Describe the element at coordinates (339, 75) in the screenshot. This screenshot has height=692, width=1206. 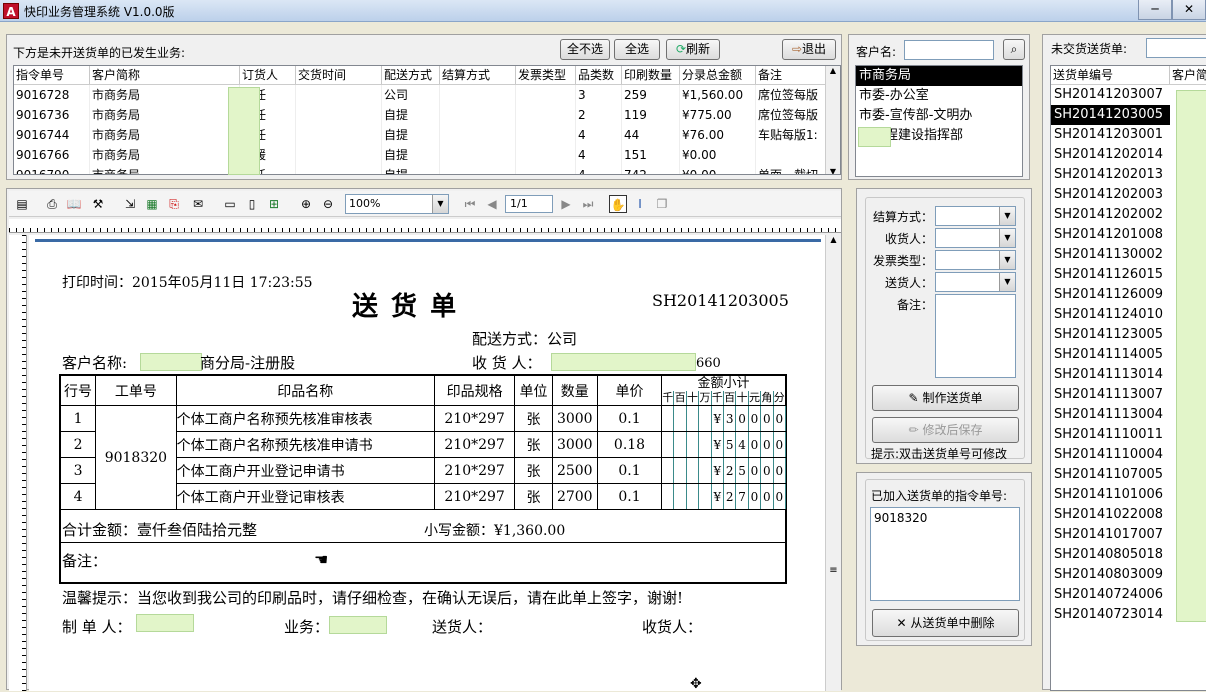
I see `col-header: 交货时间` at that location.